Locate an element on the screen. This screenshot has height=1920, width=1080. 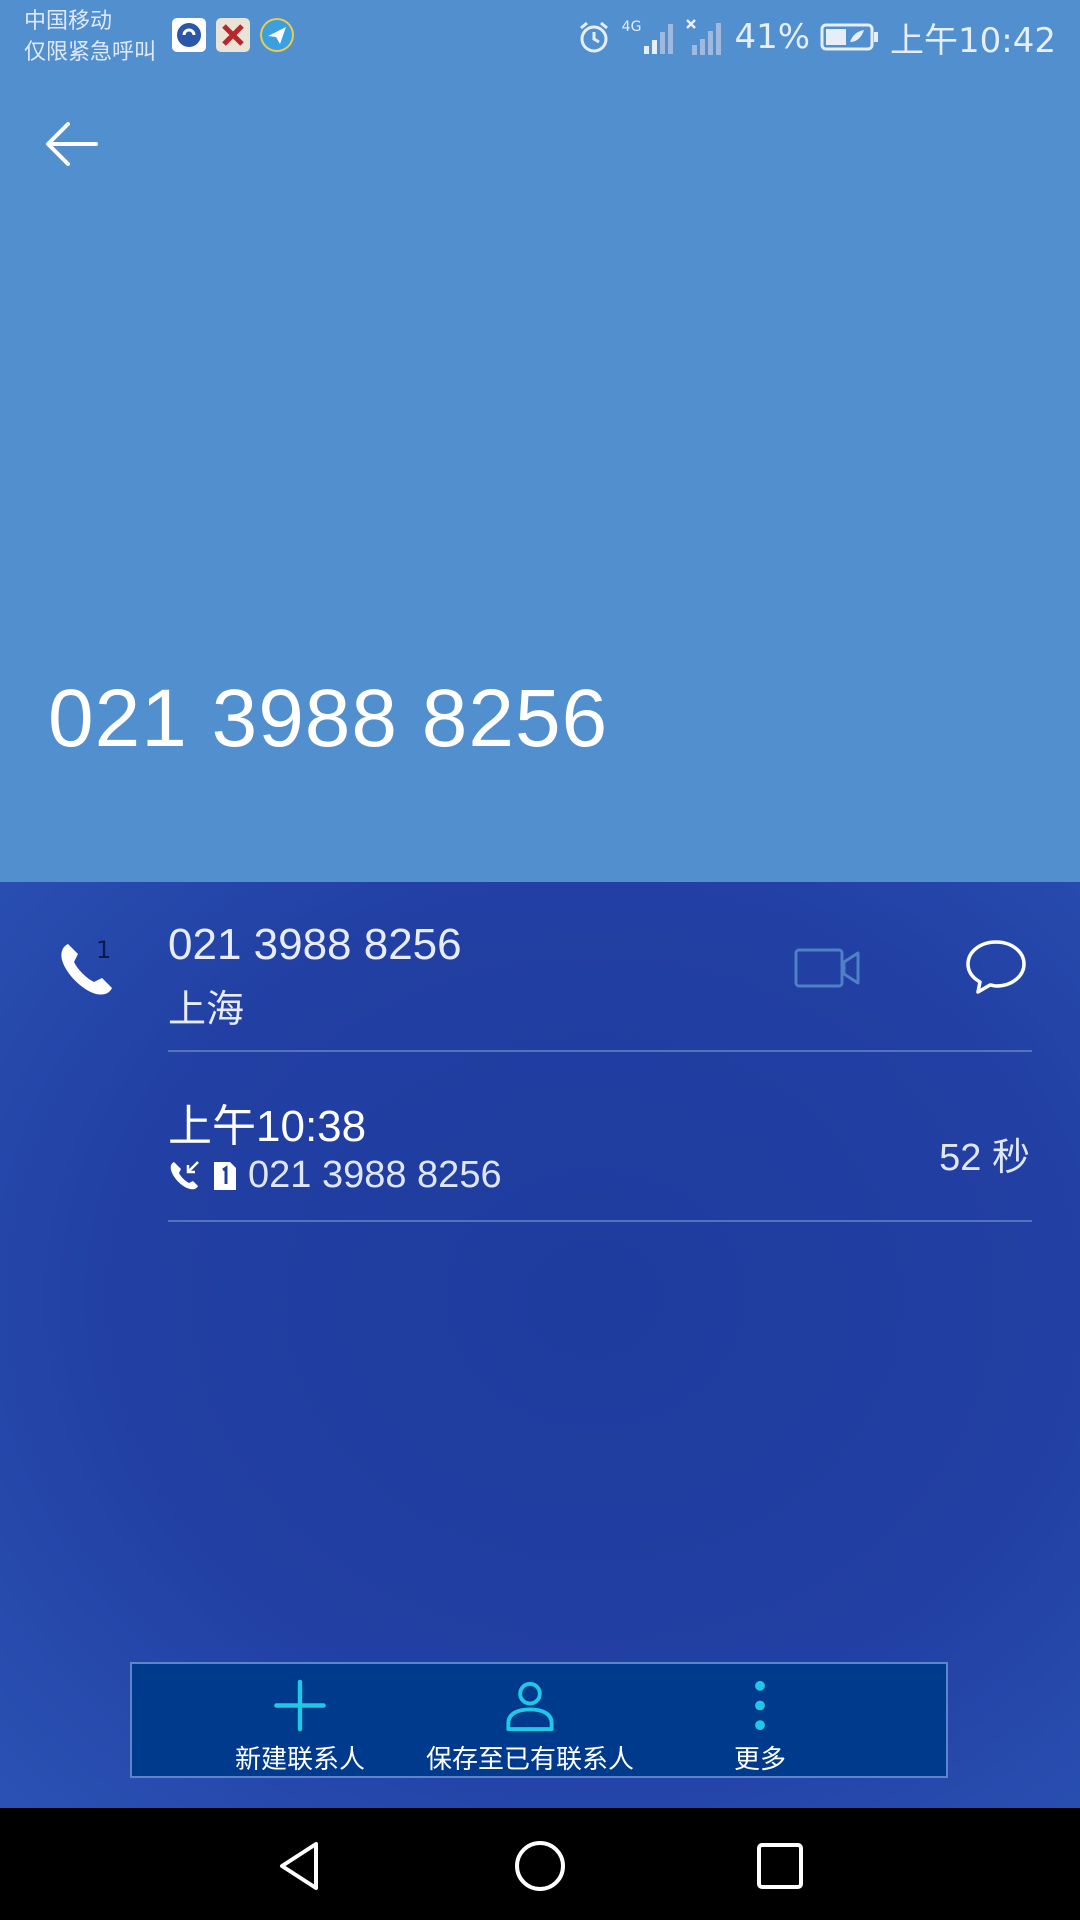
nav-recents-icon is located at coordinates (780, 1866).